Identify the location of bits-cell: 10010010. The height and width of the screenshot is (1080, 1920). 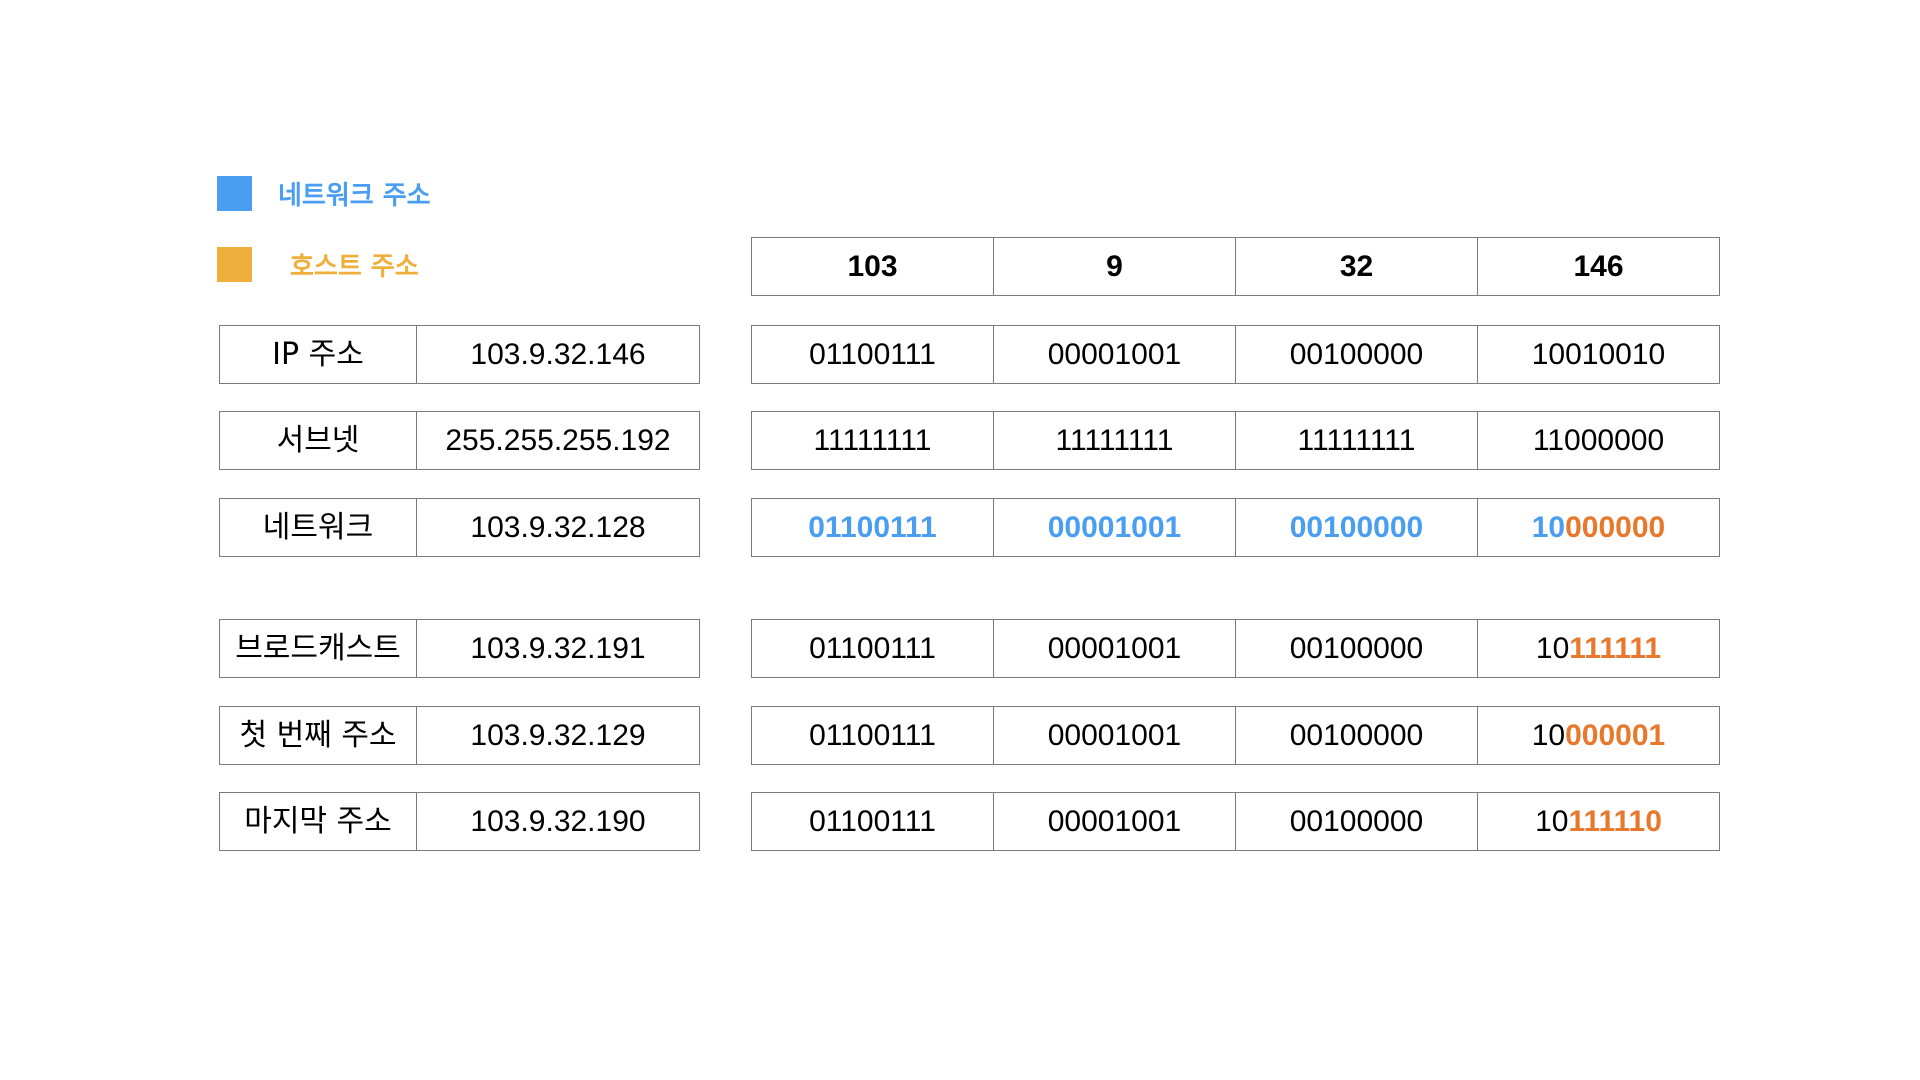
(1598, 354).